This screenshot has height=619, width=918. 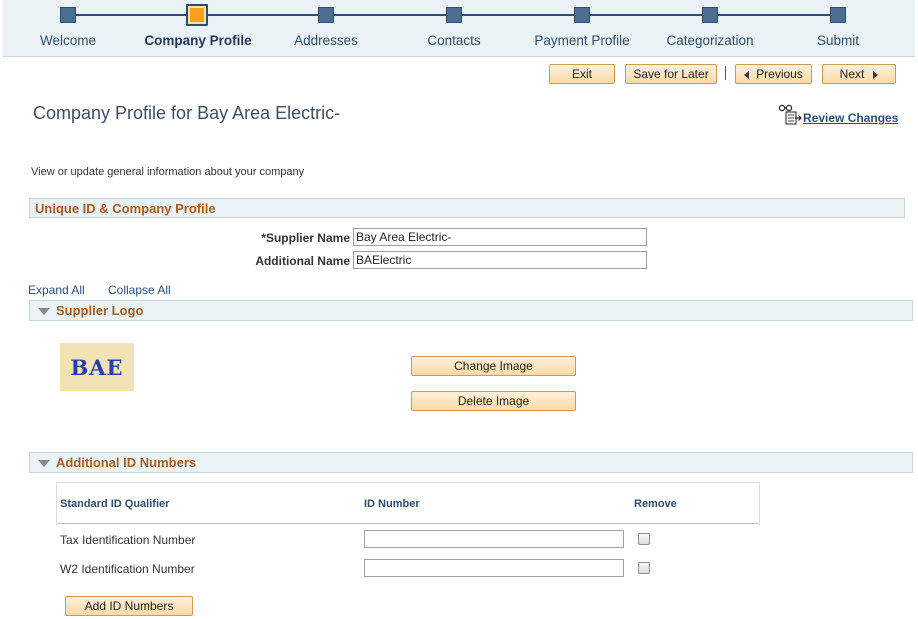 I want to click on change-image-button: Change Image, so click(x=493, y=366).